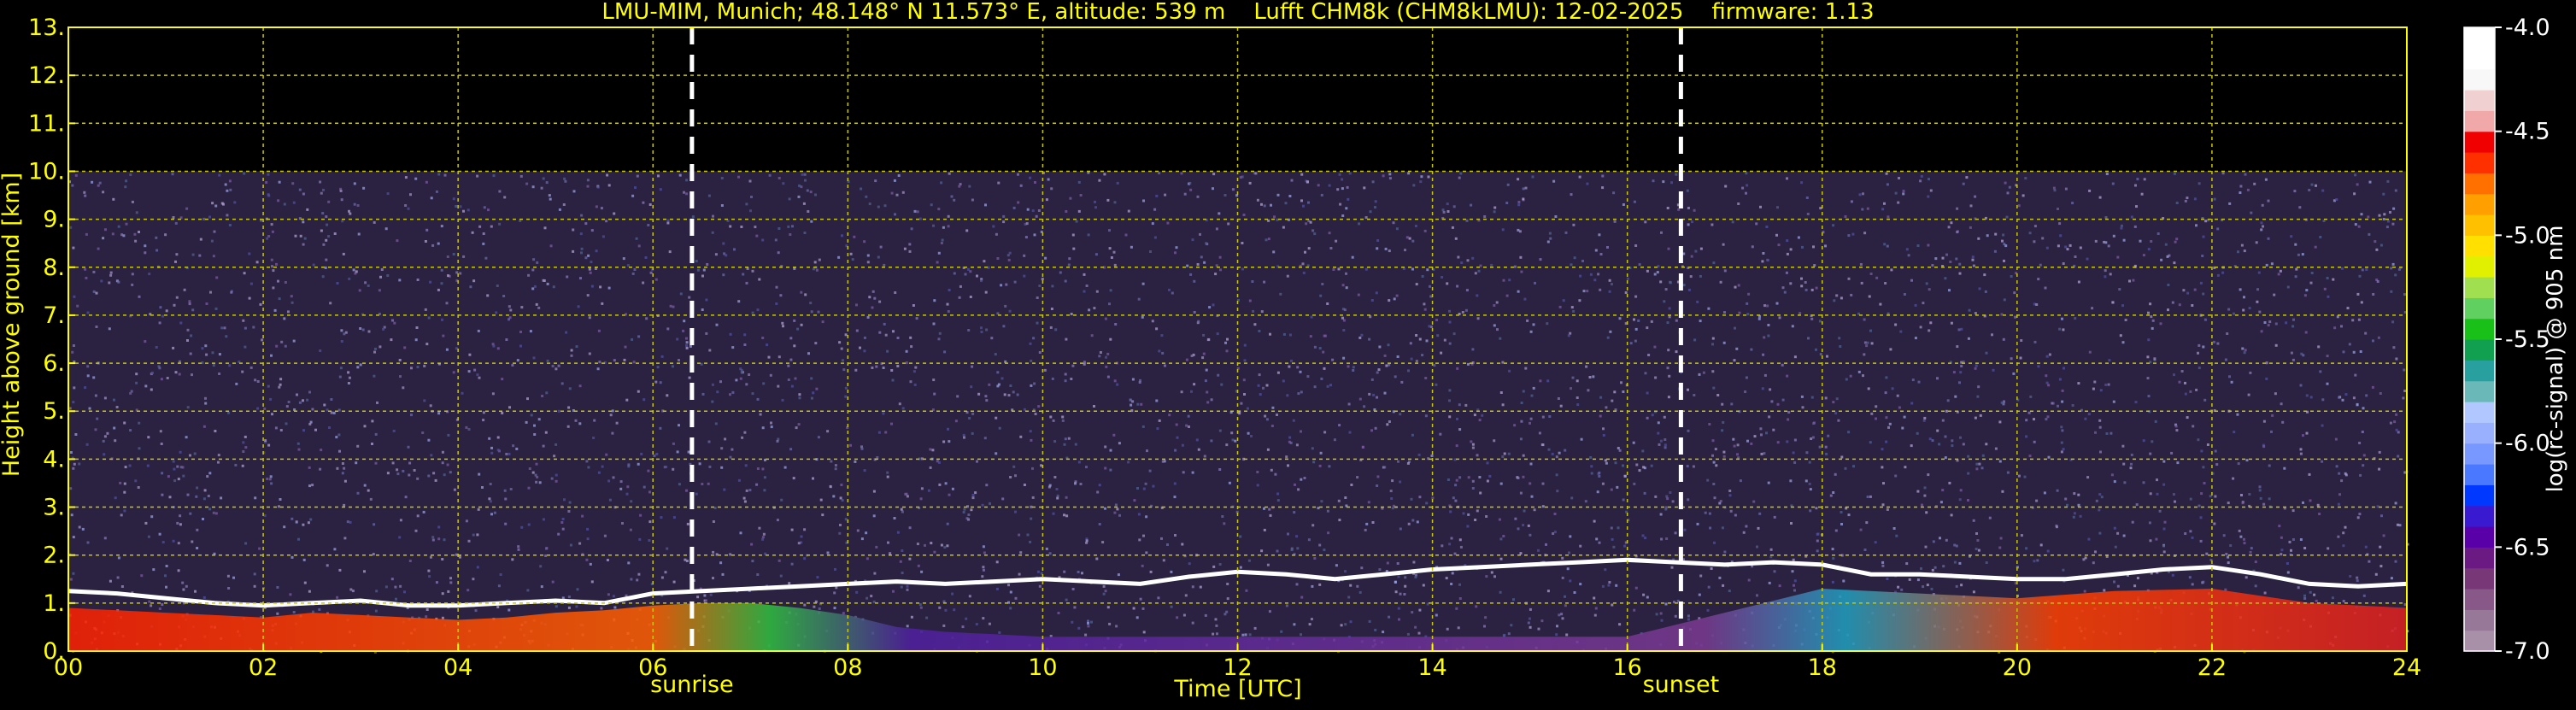 The image size is (2576, 710). I want to click on x-axis-label: Time [UTC], so click(1237, 689).